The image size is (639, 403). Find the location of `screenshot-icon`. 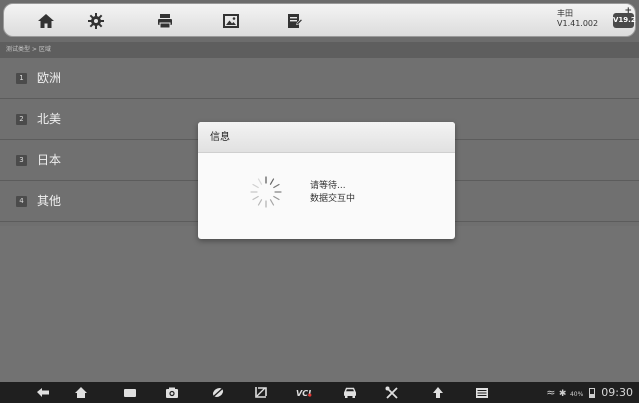

screenshot-icon is located at coordinates (261, 392).